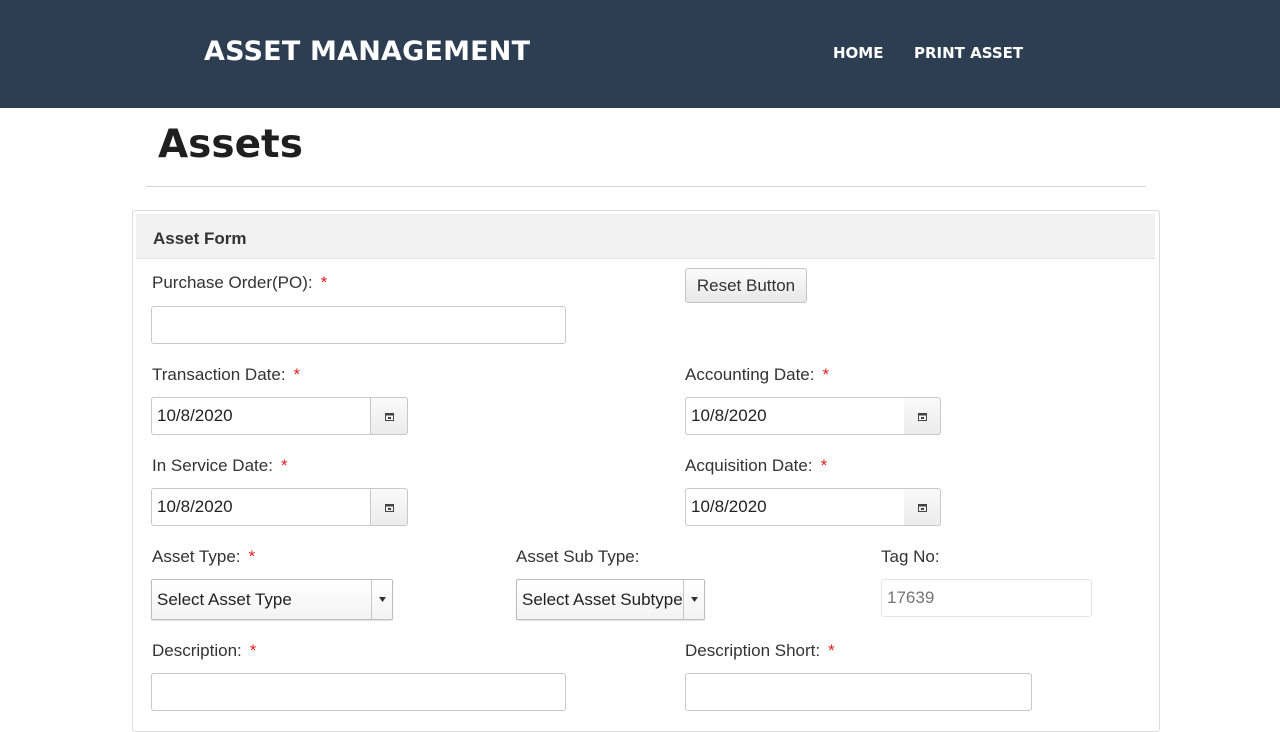 The height and width of the screenshot is (732, 1280). What do you see at coordinates (212, 465) in the screenshot?
I see `in-service-date-label-text: In Service Date:` at bounding box center [212, 465].